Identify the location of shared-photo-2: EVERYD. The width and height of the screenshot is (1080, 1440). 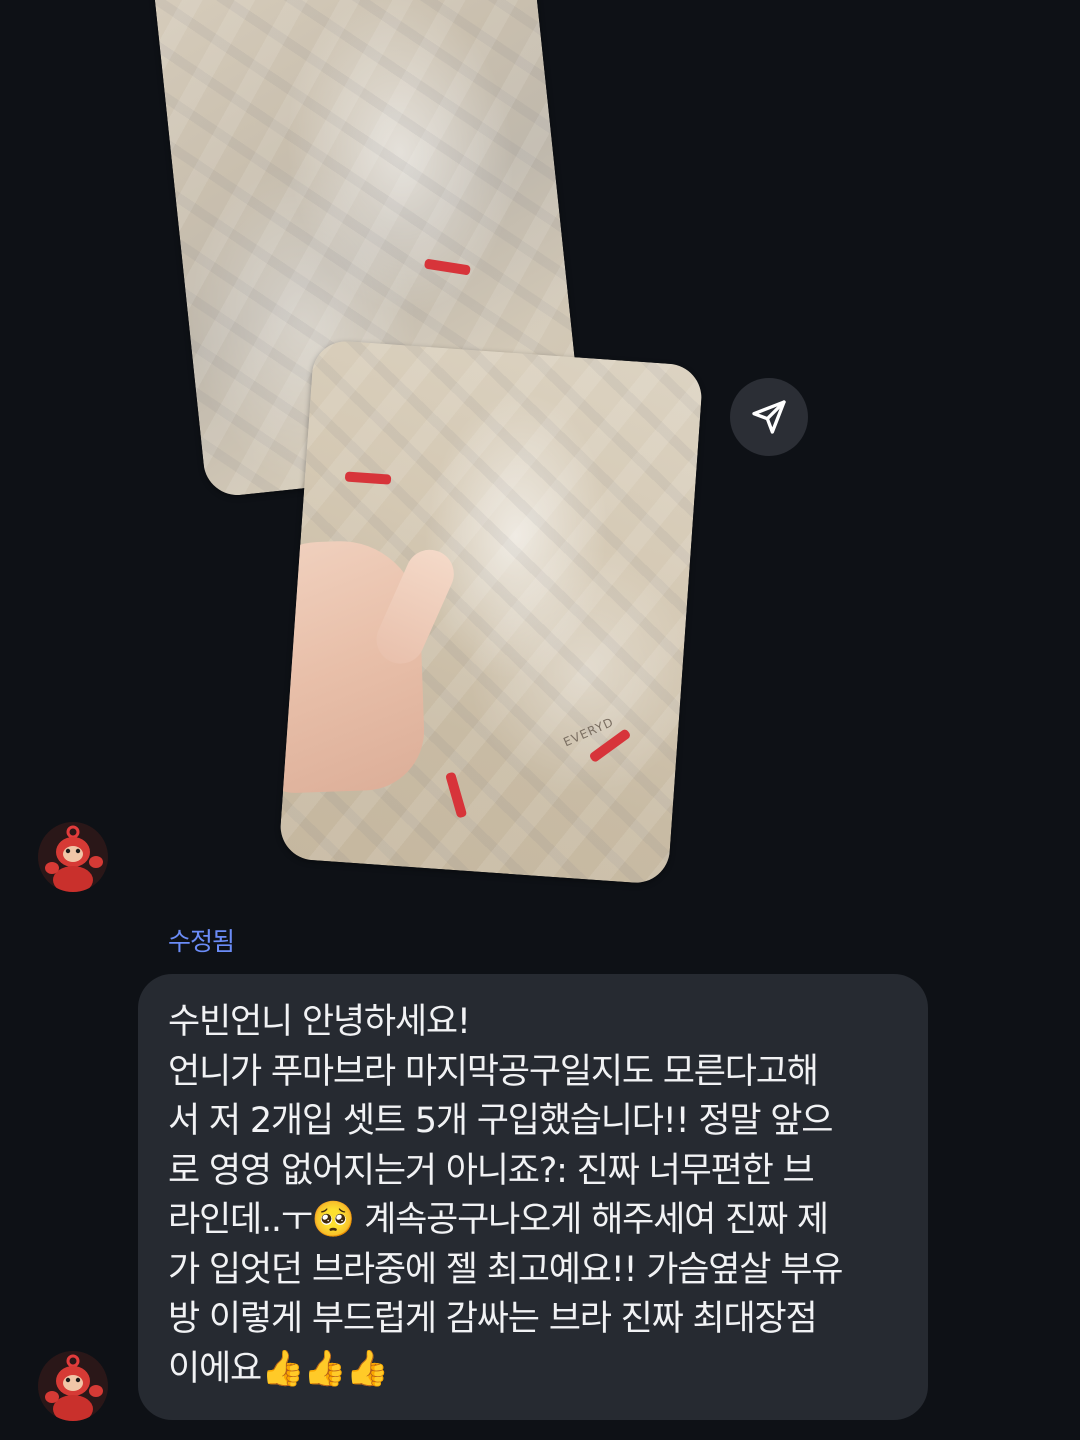
(491, 612).